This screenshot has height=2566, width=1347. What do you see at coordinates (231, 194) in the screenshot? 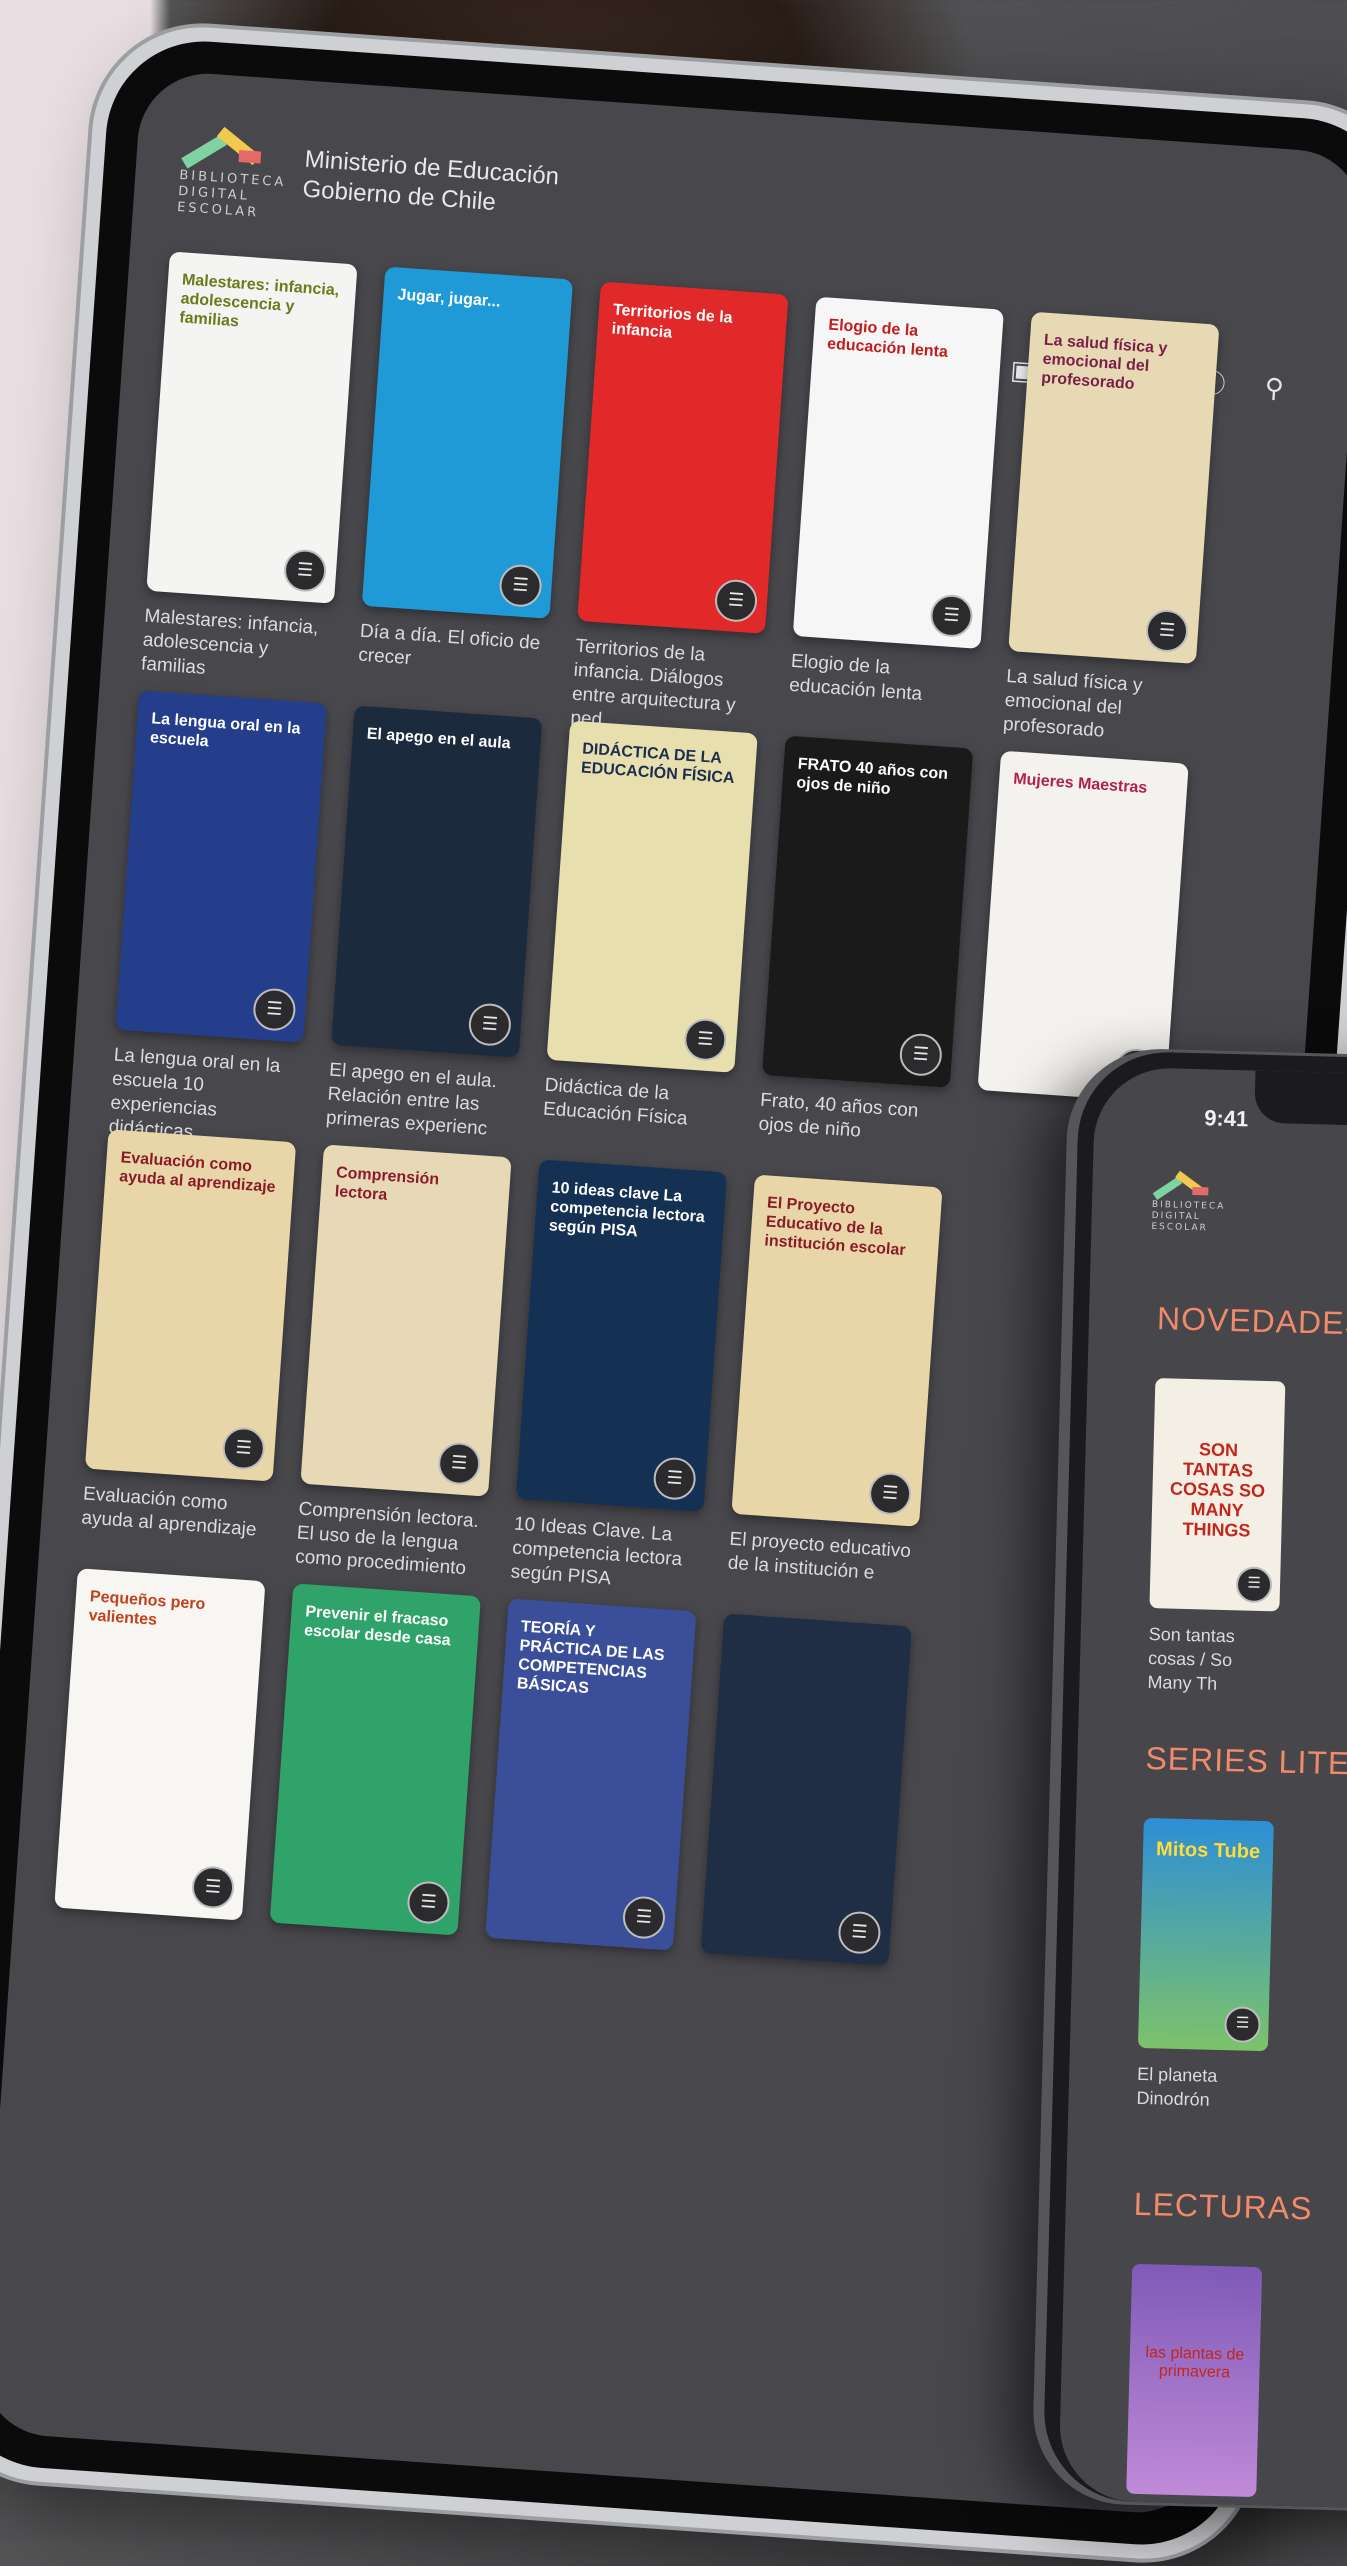
I see `logo-text: BIBLIOTECA DIGITAL ESCOLAR` at bounding box center [231, 194].